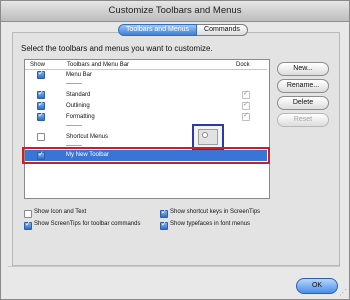 The image size is (350, 300). What do you see at coordinates (60, 212) in the screenshot?
I see `option-label: Show Icon and Text` at bounding box center [60, 212].